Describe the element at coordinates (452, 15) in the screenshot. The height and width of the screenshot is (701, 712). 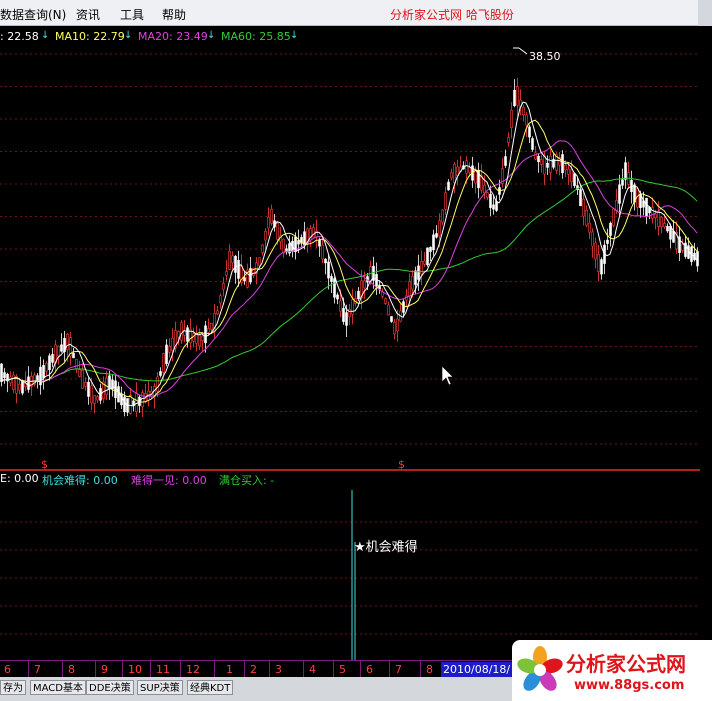
I see `app-title: 分析家公式网 哈飞股份` at that location.